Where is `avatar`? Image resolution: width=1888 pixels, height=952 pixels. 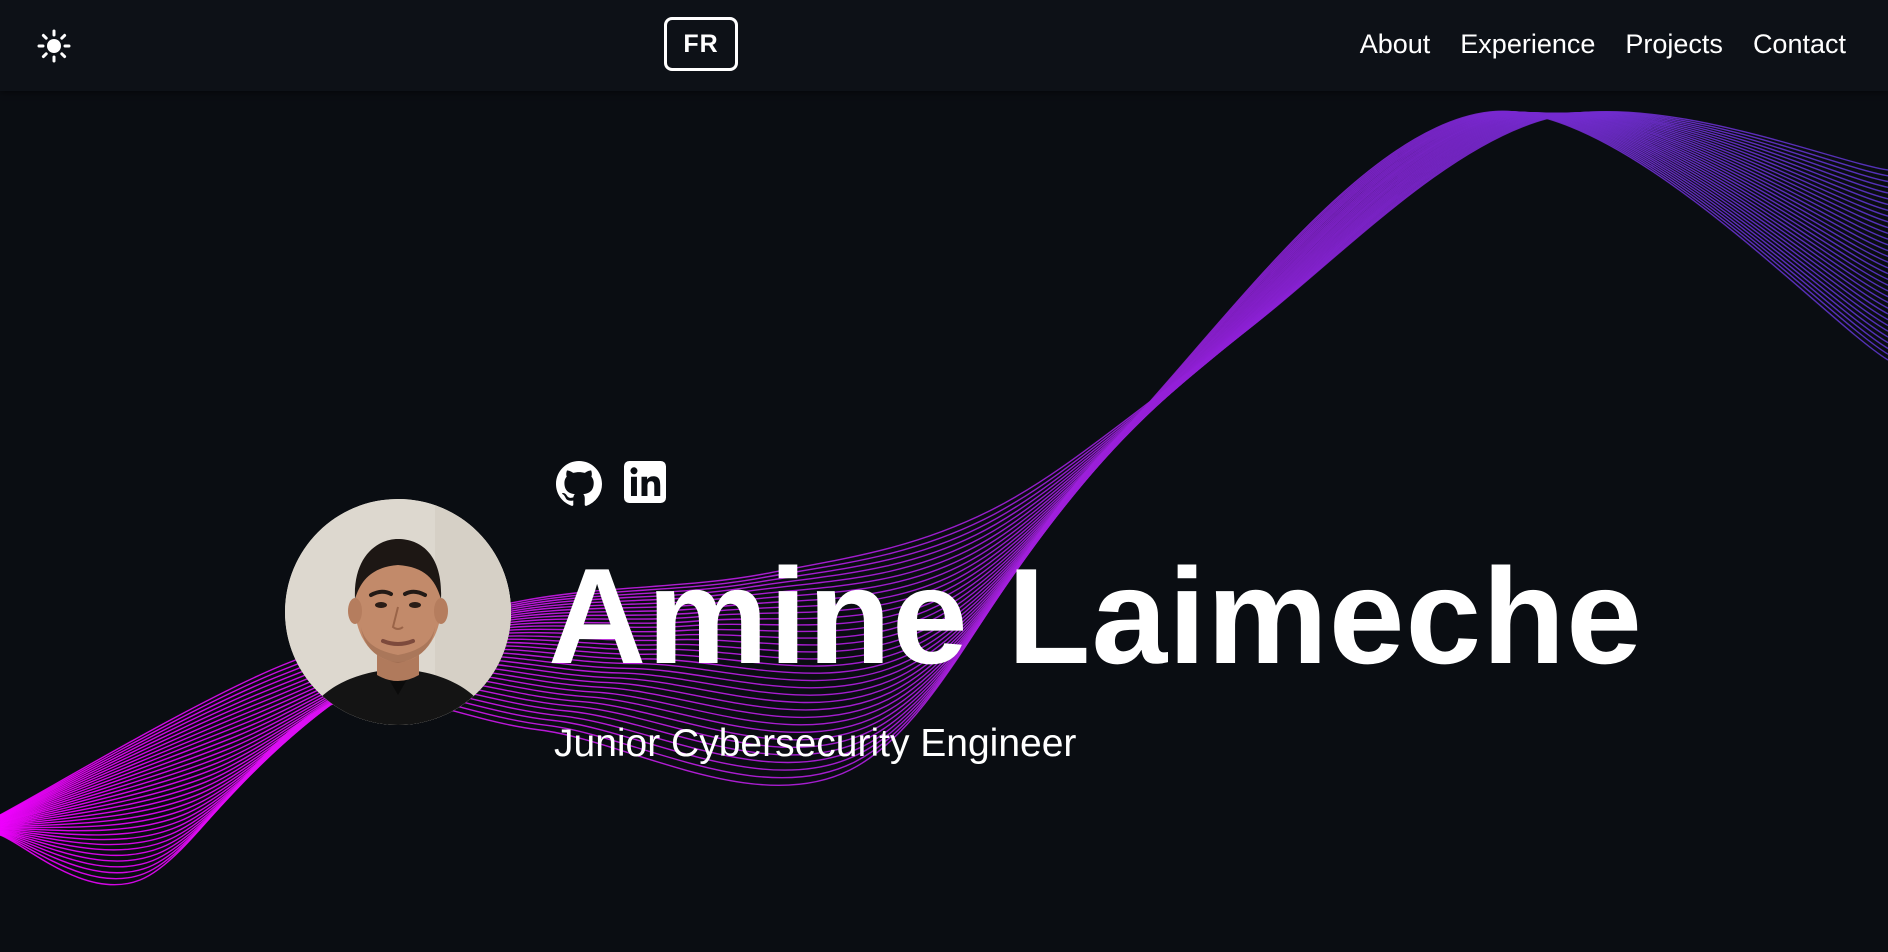 avatar is located at coordinates (398, 612).